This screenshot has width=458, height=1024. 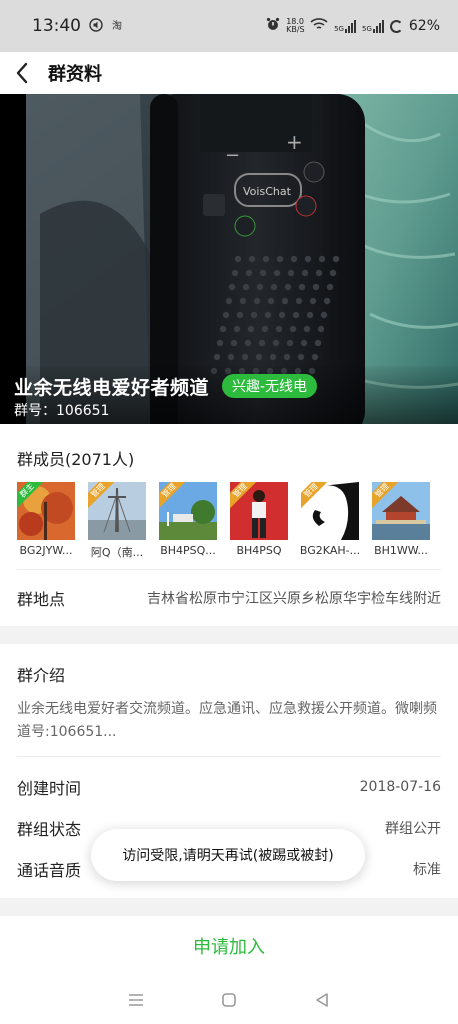 What do you see at coordinates (294, 599) in the screenshot?
I see `location-value: 吉林省松原市宁江区兴原乡松原华宇检车线附近` at bounding box center [294, 599].